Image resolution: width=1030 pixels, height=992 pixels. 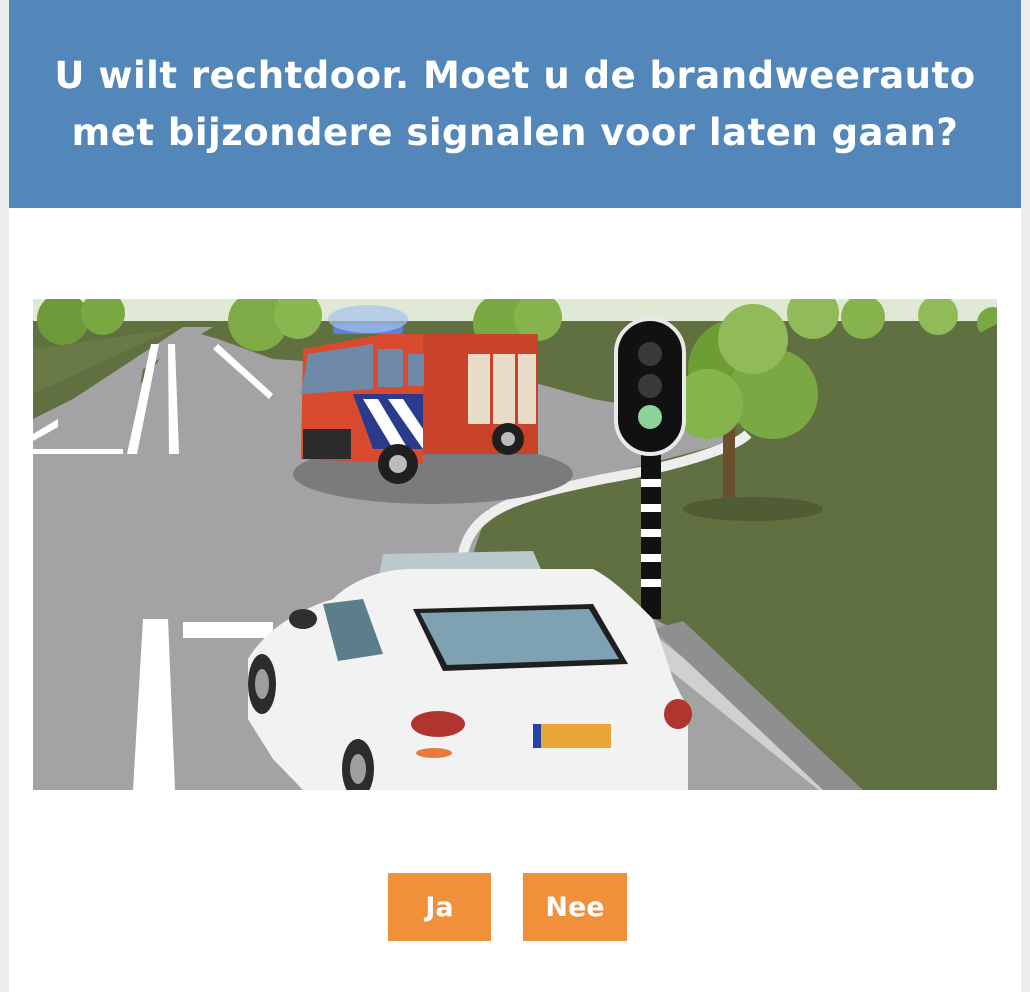 What do you see at coordinates (650, 354) in the screenshot?
I see `red-light-off` at bounding box center [650, 354].